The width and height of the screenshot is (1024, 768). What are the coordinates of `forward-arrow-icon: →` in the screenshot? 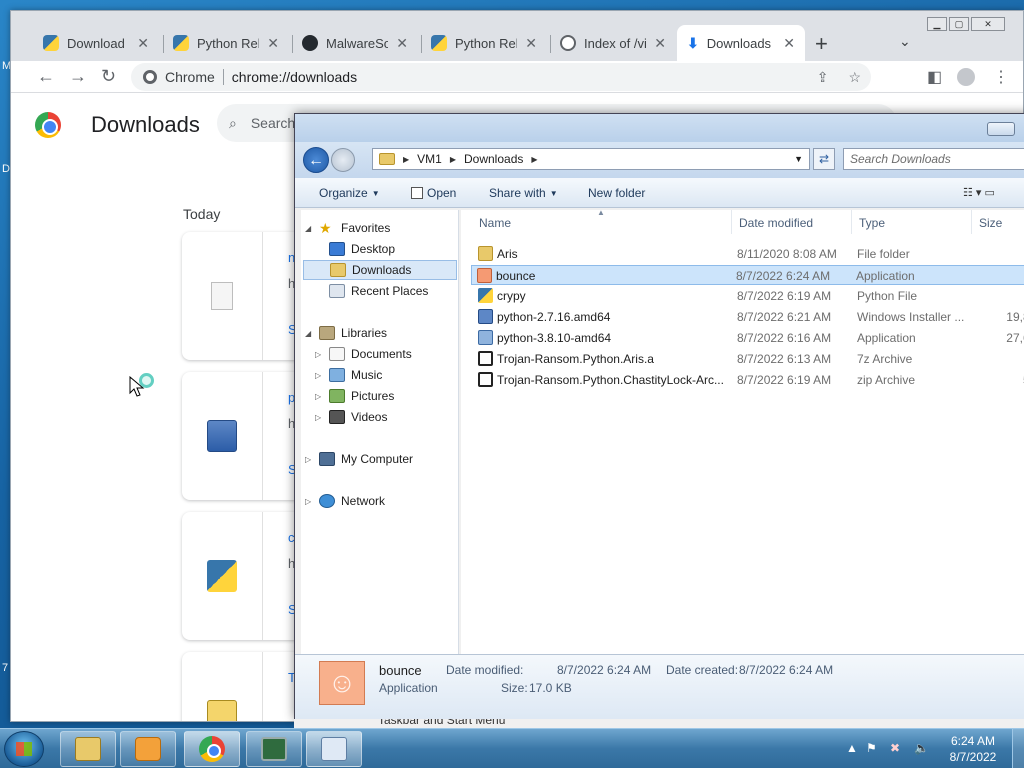 It's located at (78, 76).